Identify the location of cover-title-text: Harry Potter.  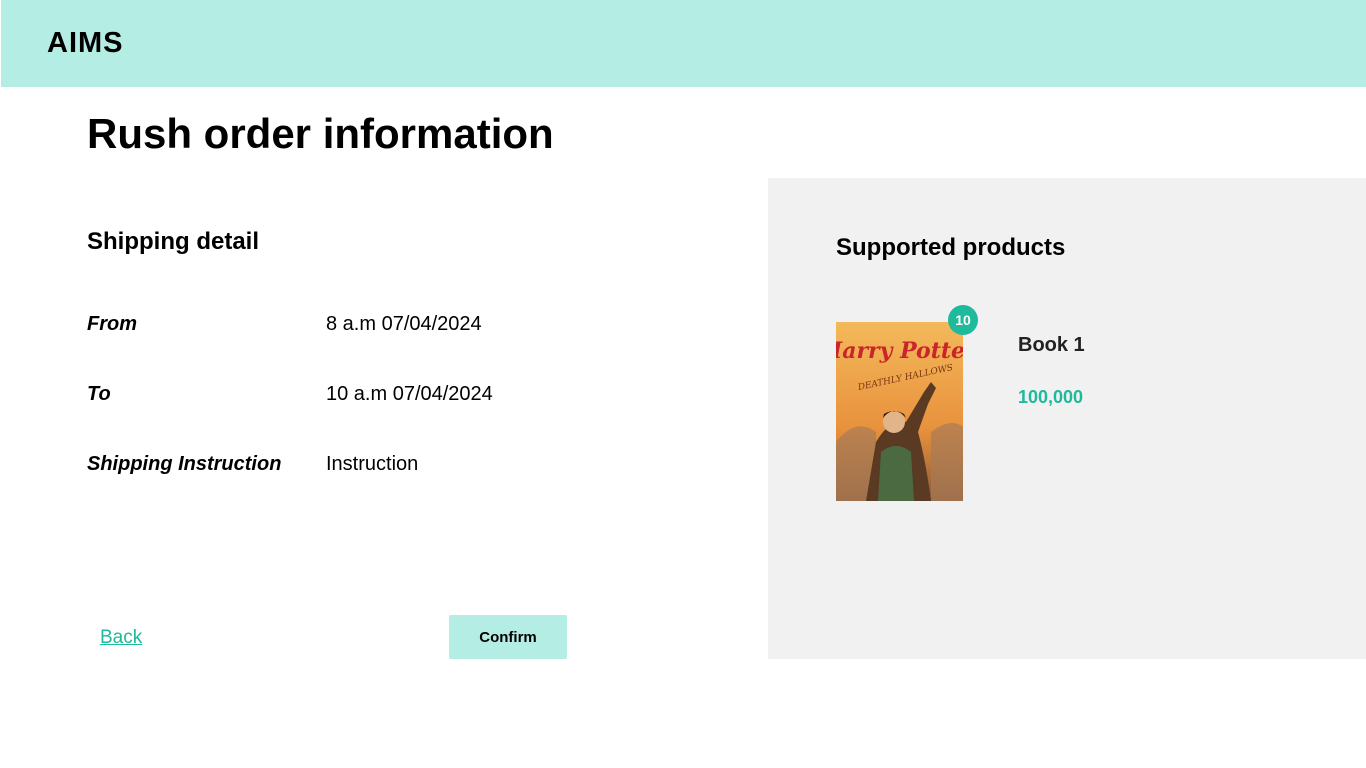
(899, 351).